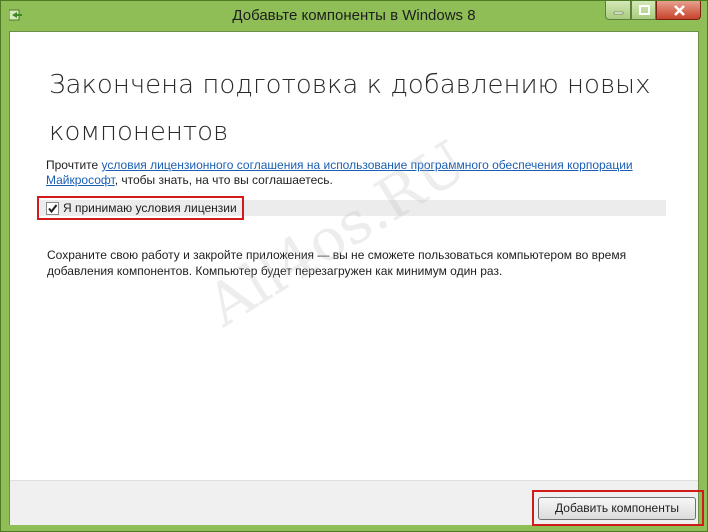 The height and width of the screenshot is (532, 708). I want to click on maximize-icon, so click(644, 10).